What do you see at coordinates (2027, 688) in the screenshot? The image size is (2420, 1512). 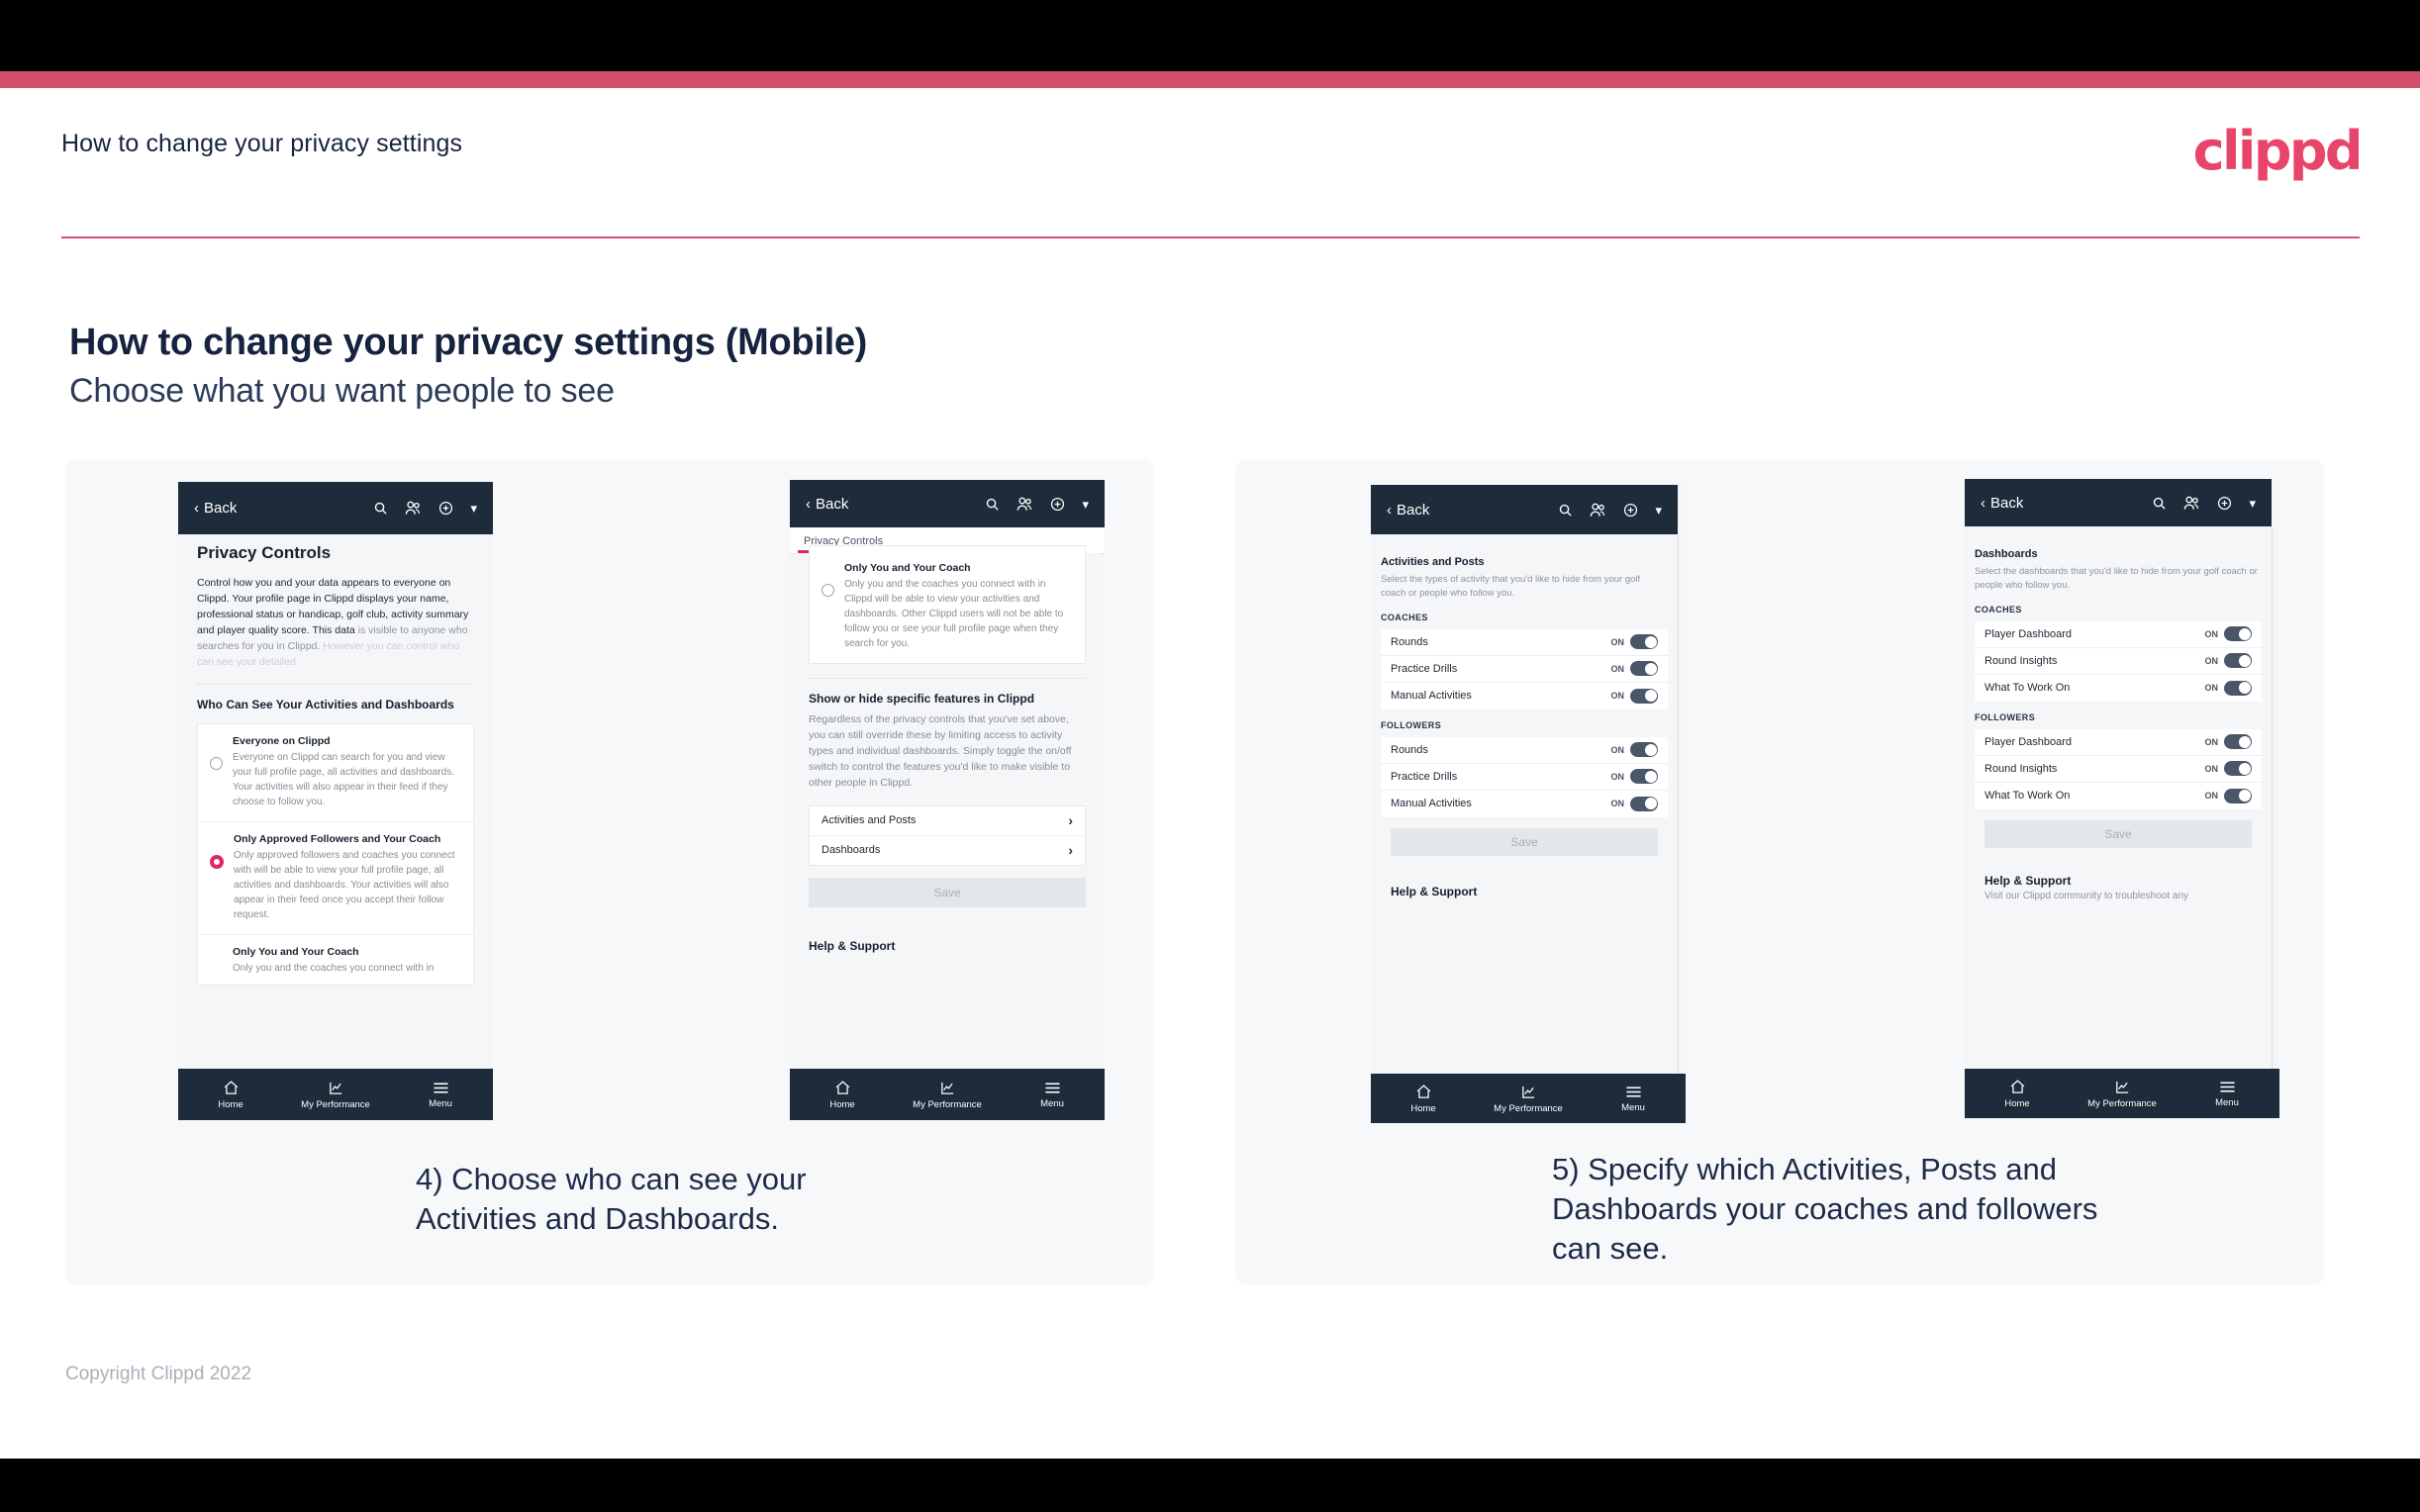 I see `toggle-label: What To Work On` at bounding box center [2027, 688].